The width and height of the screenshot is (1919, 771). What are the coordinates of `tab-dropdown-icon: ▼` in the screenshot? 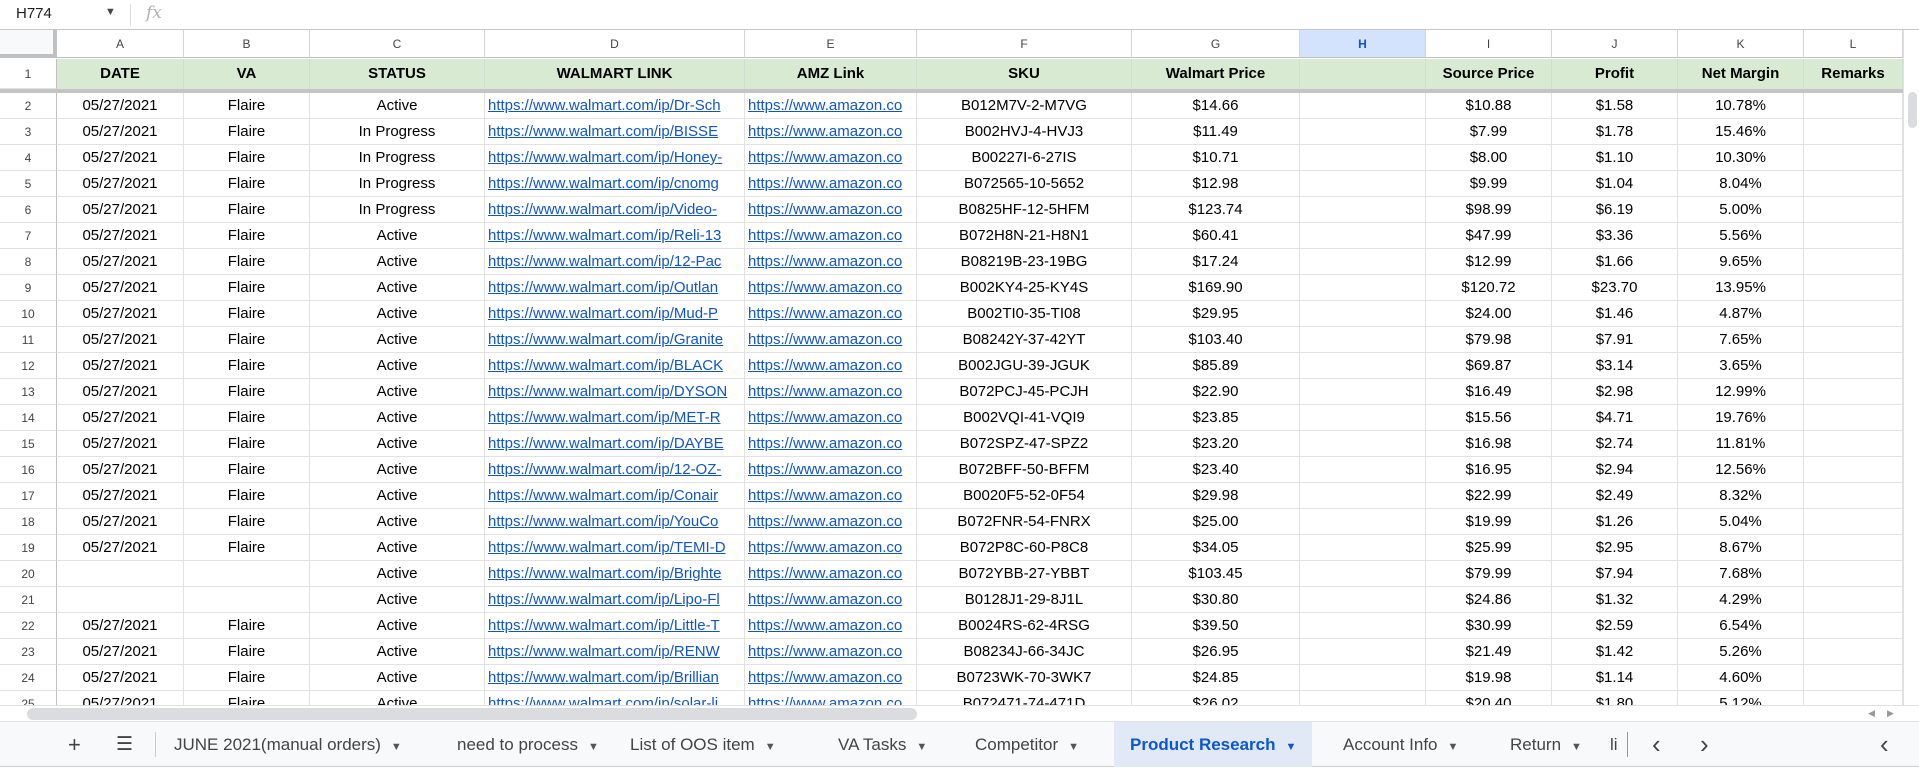 It's located at (1576, 747).